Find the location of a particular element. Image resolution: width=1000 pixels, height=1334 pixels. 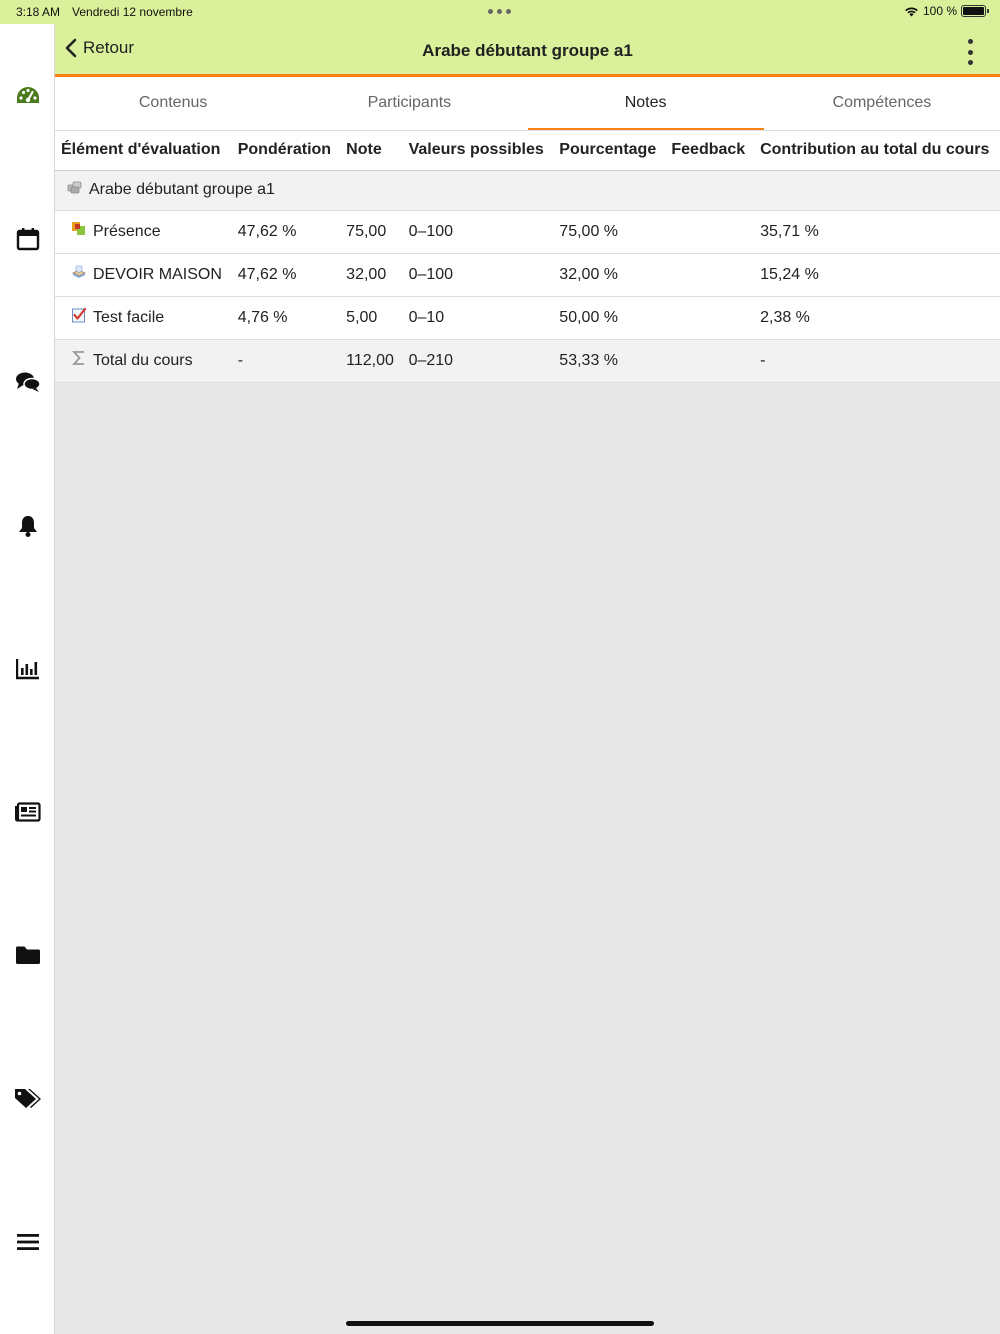

grade-item-percentage: 32,00 % is located at coordinates (609, 275).